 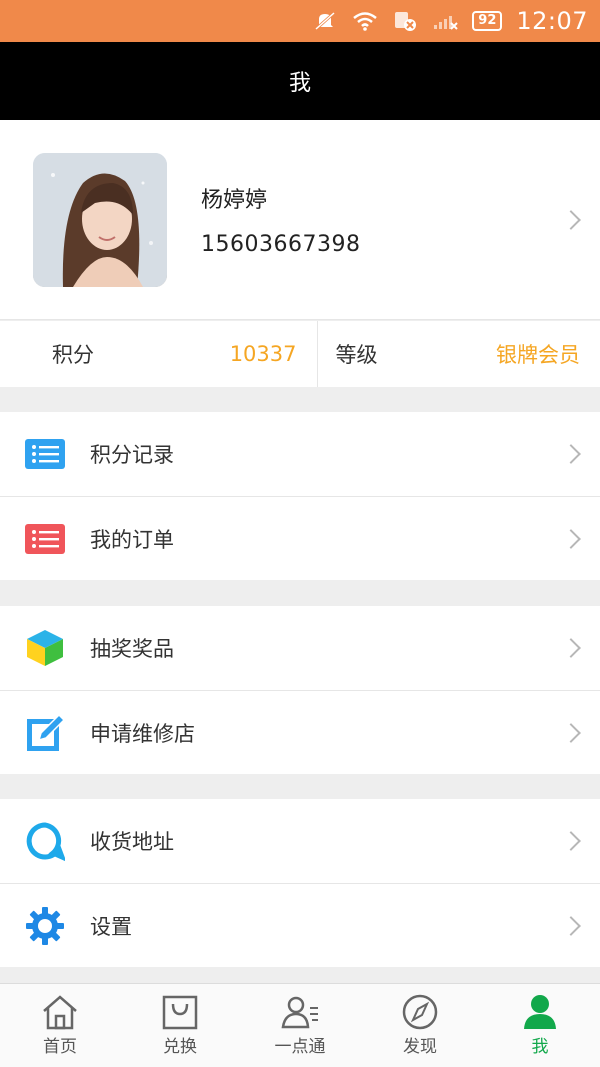 What do you see at coordinates (300, 925) in the screenshot?
I see `menu-item-settings: 设置` at bounding box center [300, 925].